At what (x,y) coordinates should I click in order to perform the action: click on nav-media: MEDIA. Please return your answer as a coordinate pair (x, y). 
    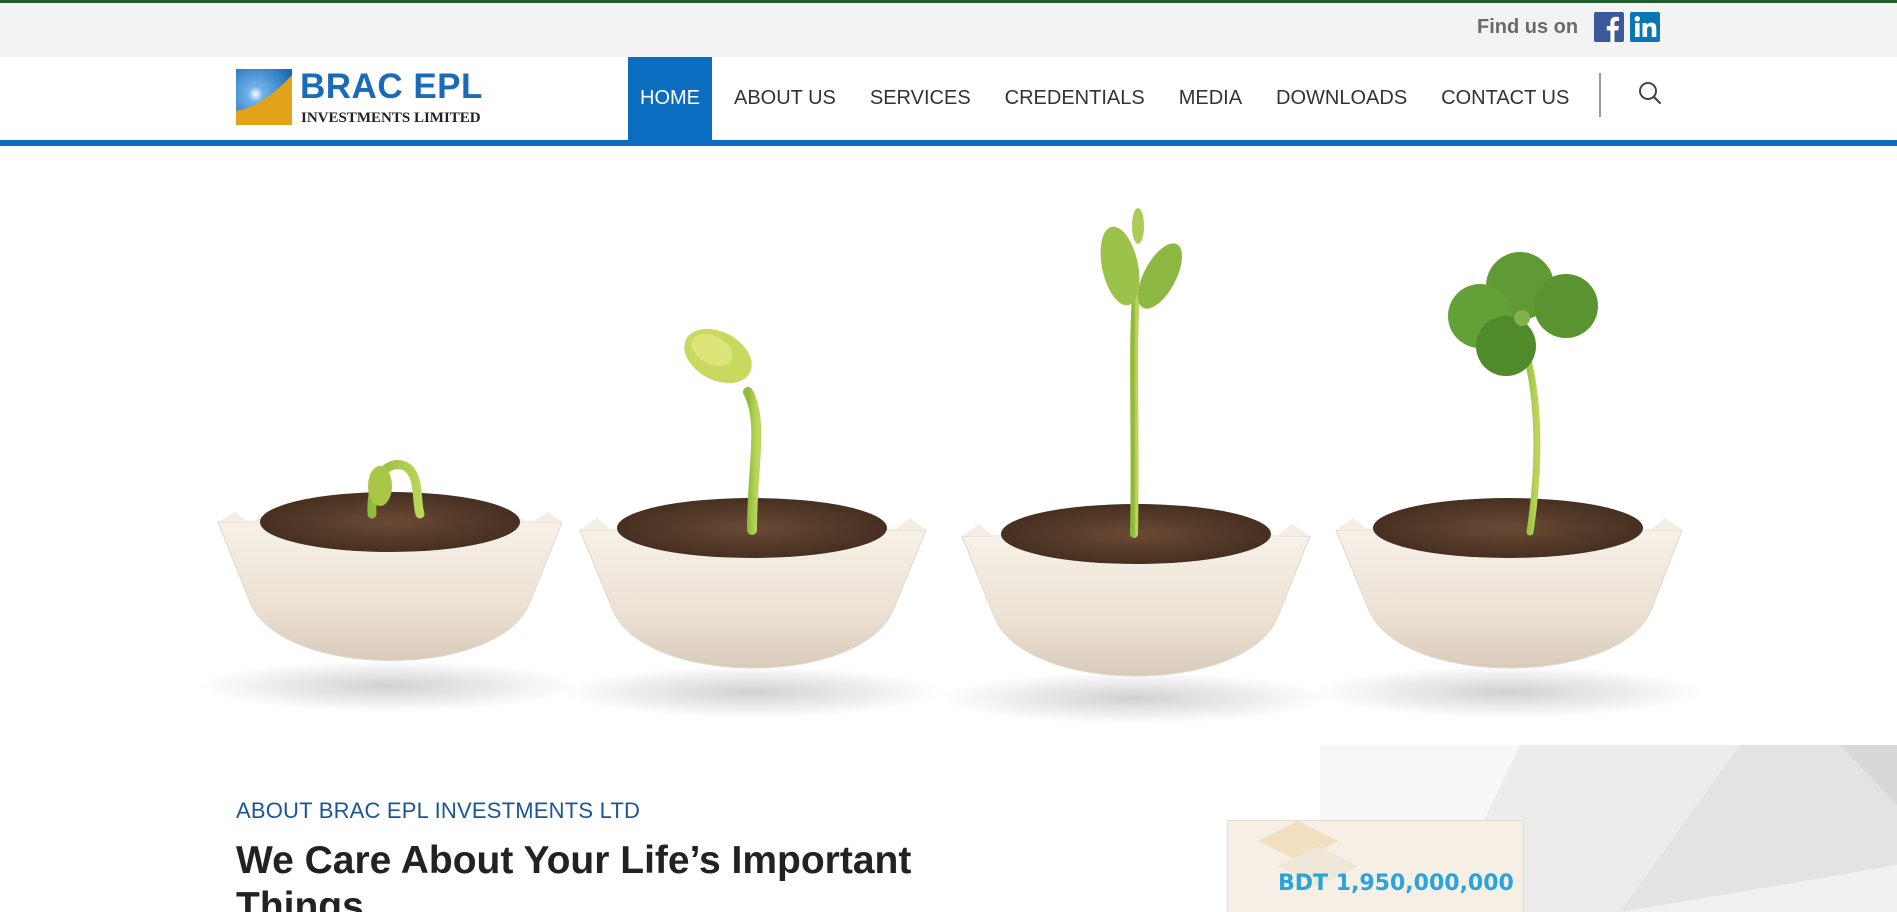
    Looking at the image, I should click on (1210, 98).